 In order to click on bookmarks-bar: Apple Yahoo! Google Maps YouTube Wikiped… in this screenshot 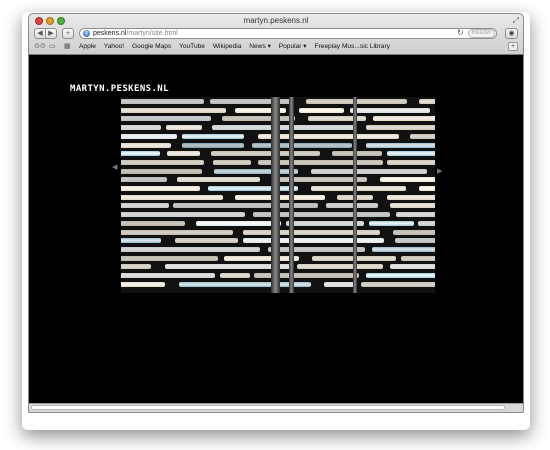, I will do `click(237, 47)`.